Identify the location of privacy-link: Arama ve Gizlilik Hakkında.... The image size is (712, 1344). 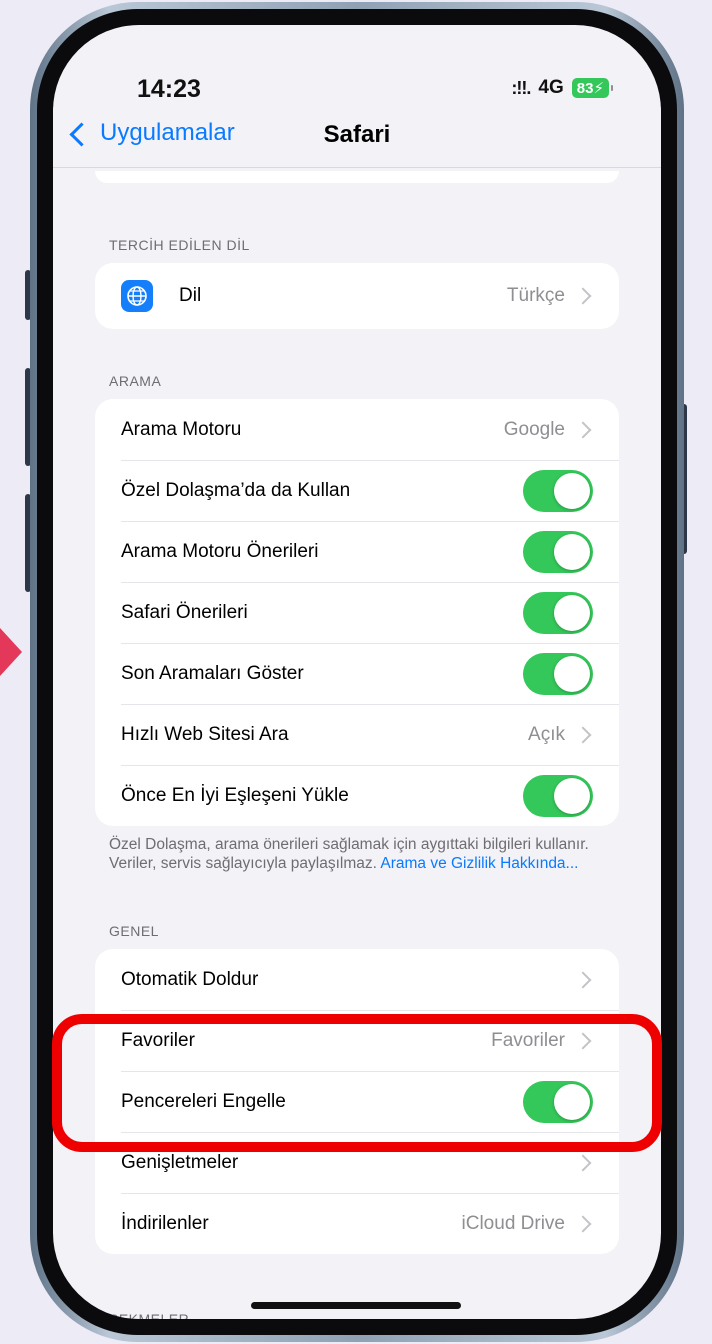
(479, 863).